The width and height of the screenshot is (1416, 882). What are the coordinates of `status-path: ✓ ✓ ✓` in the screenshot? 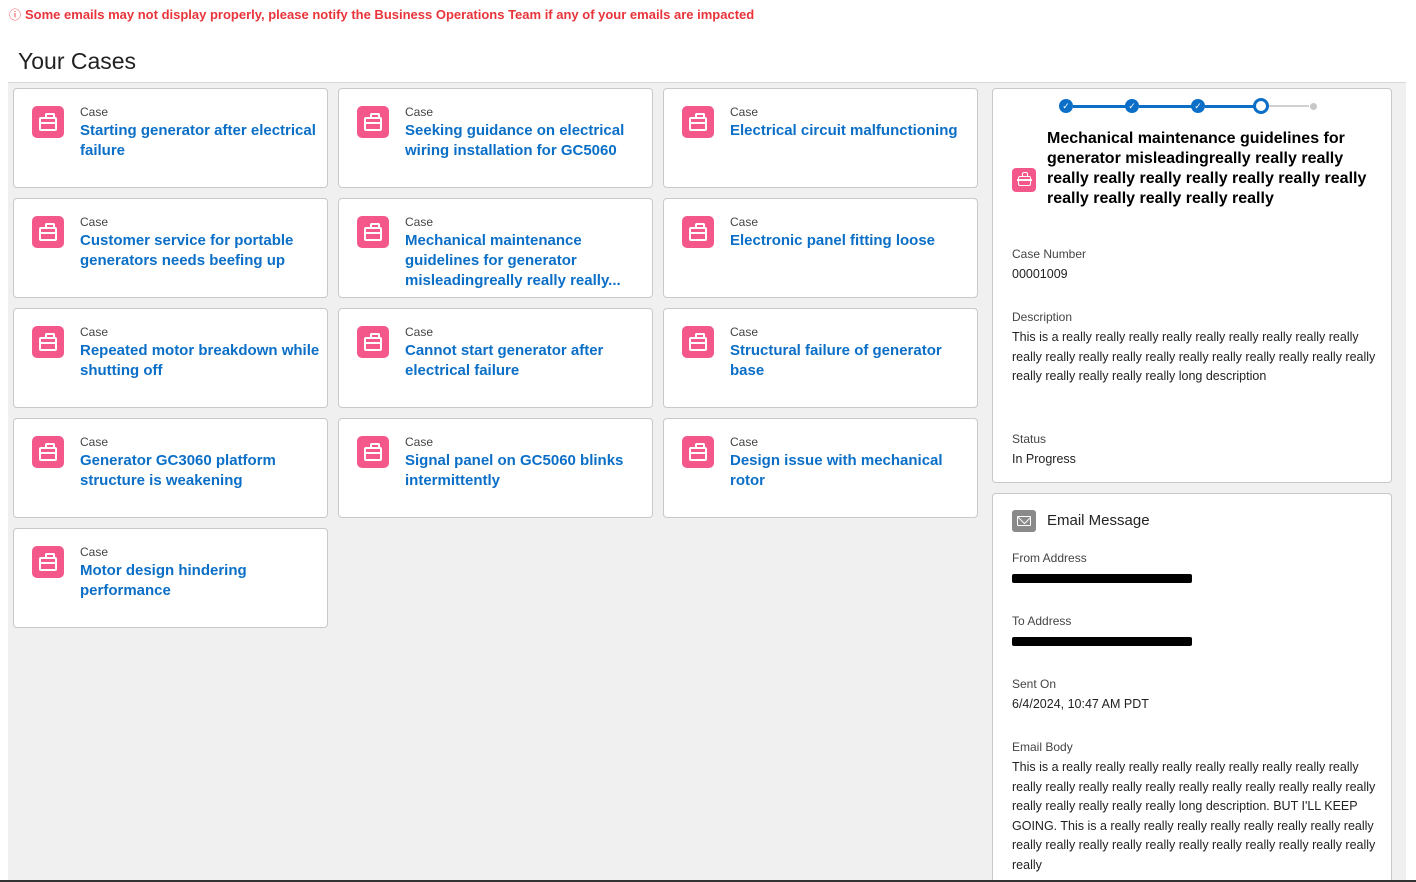 It's located at (1194, 106).